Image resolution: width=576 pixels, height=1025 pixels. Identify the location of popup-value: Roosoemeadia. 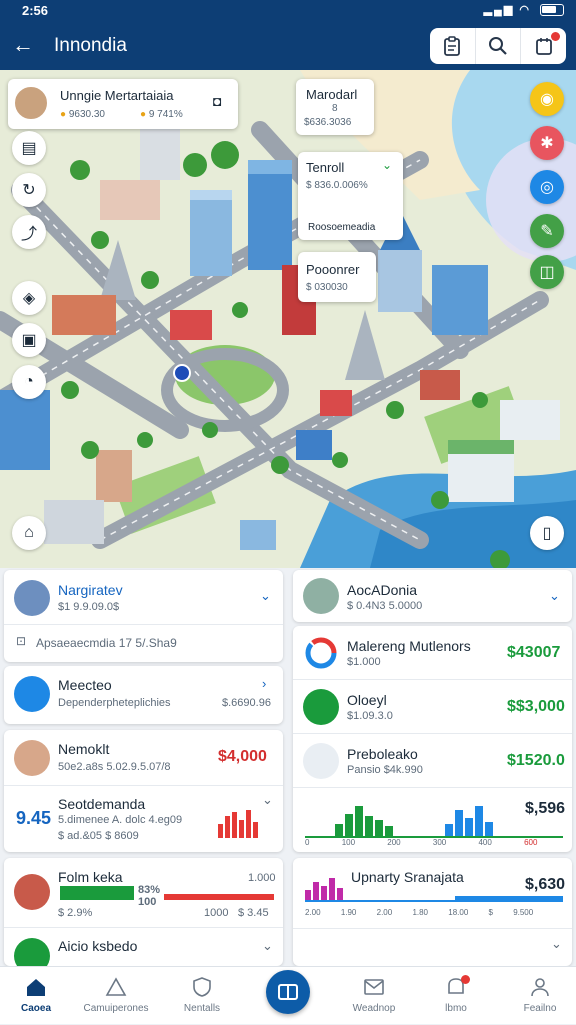
(342, 227).